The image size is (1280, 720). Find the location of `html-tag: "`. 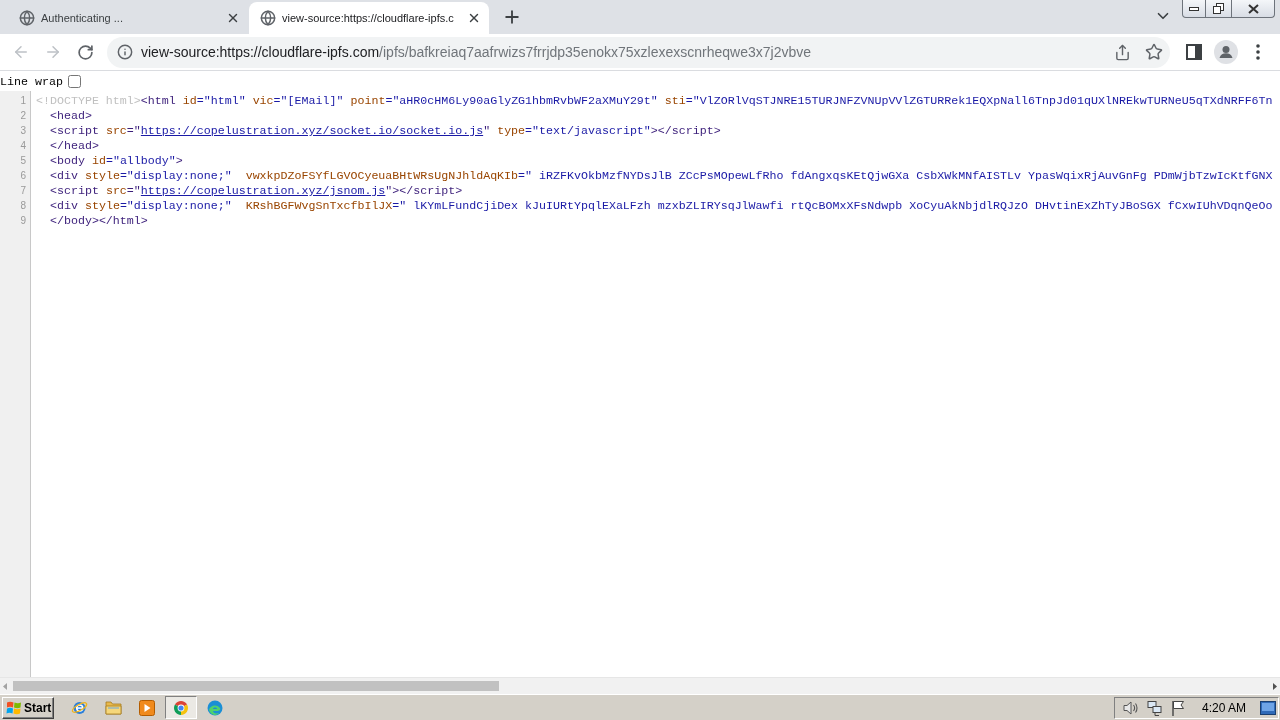

html-tag: " is located at coordinates (487, 130).